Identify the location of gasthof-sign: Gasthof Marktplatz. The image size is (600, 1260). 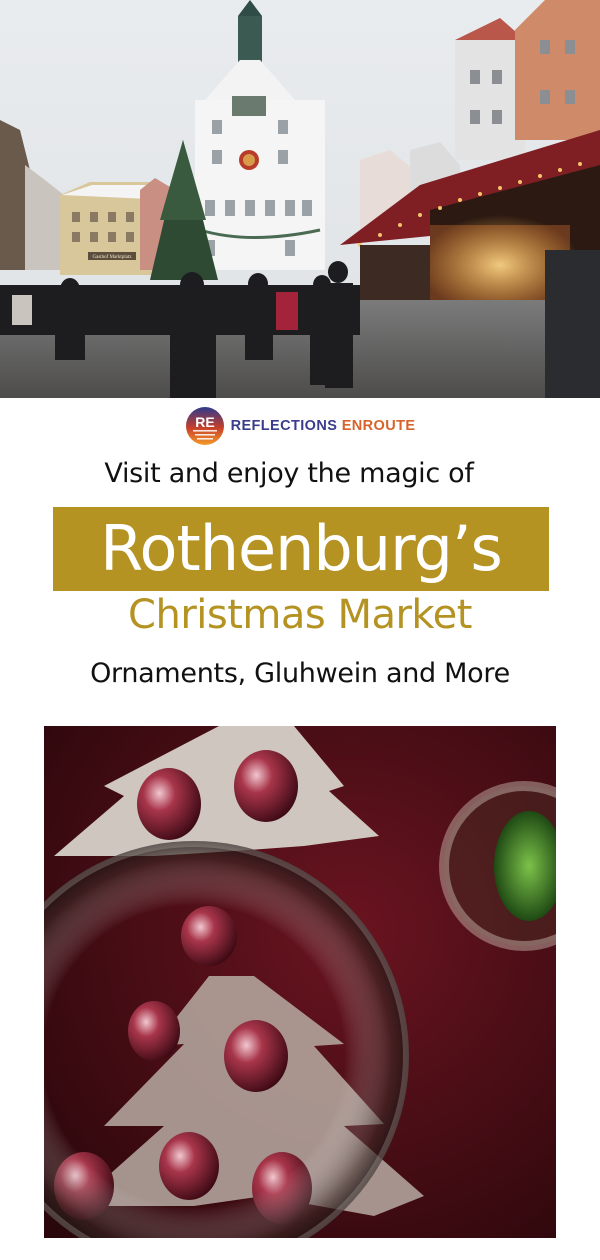
(112, 257).